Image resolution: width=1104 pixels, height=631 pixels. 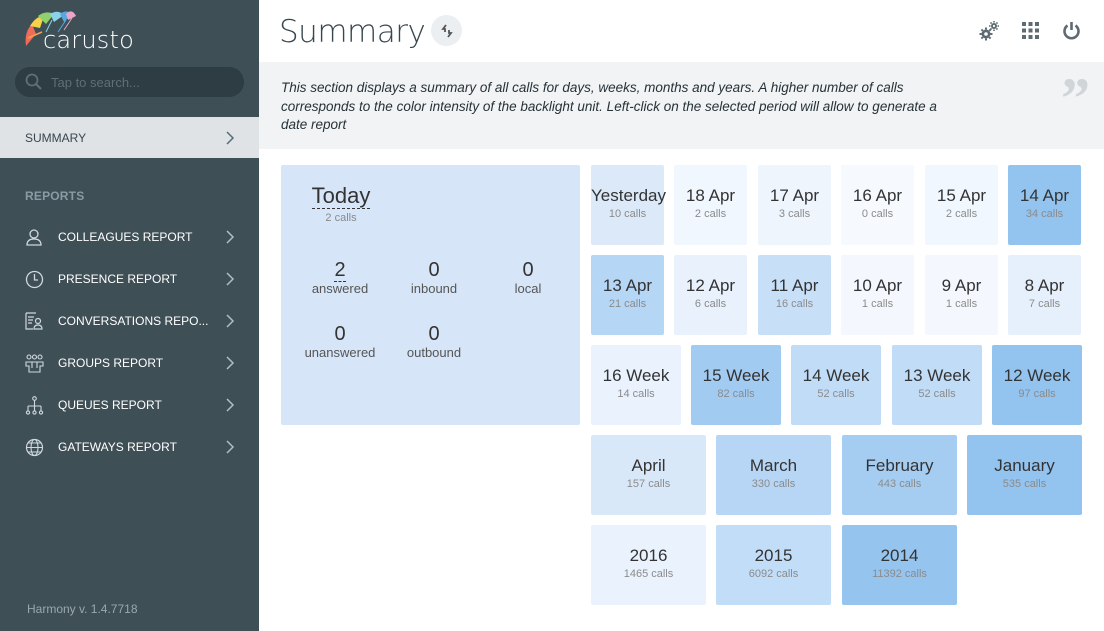 I want to click on sidebar-item-colleagues-report: COLLEAGUES REPORT, so click(x=129, y=237).